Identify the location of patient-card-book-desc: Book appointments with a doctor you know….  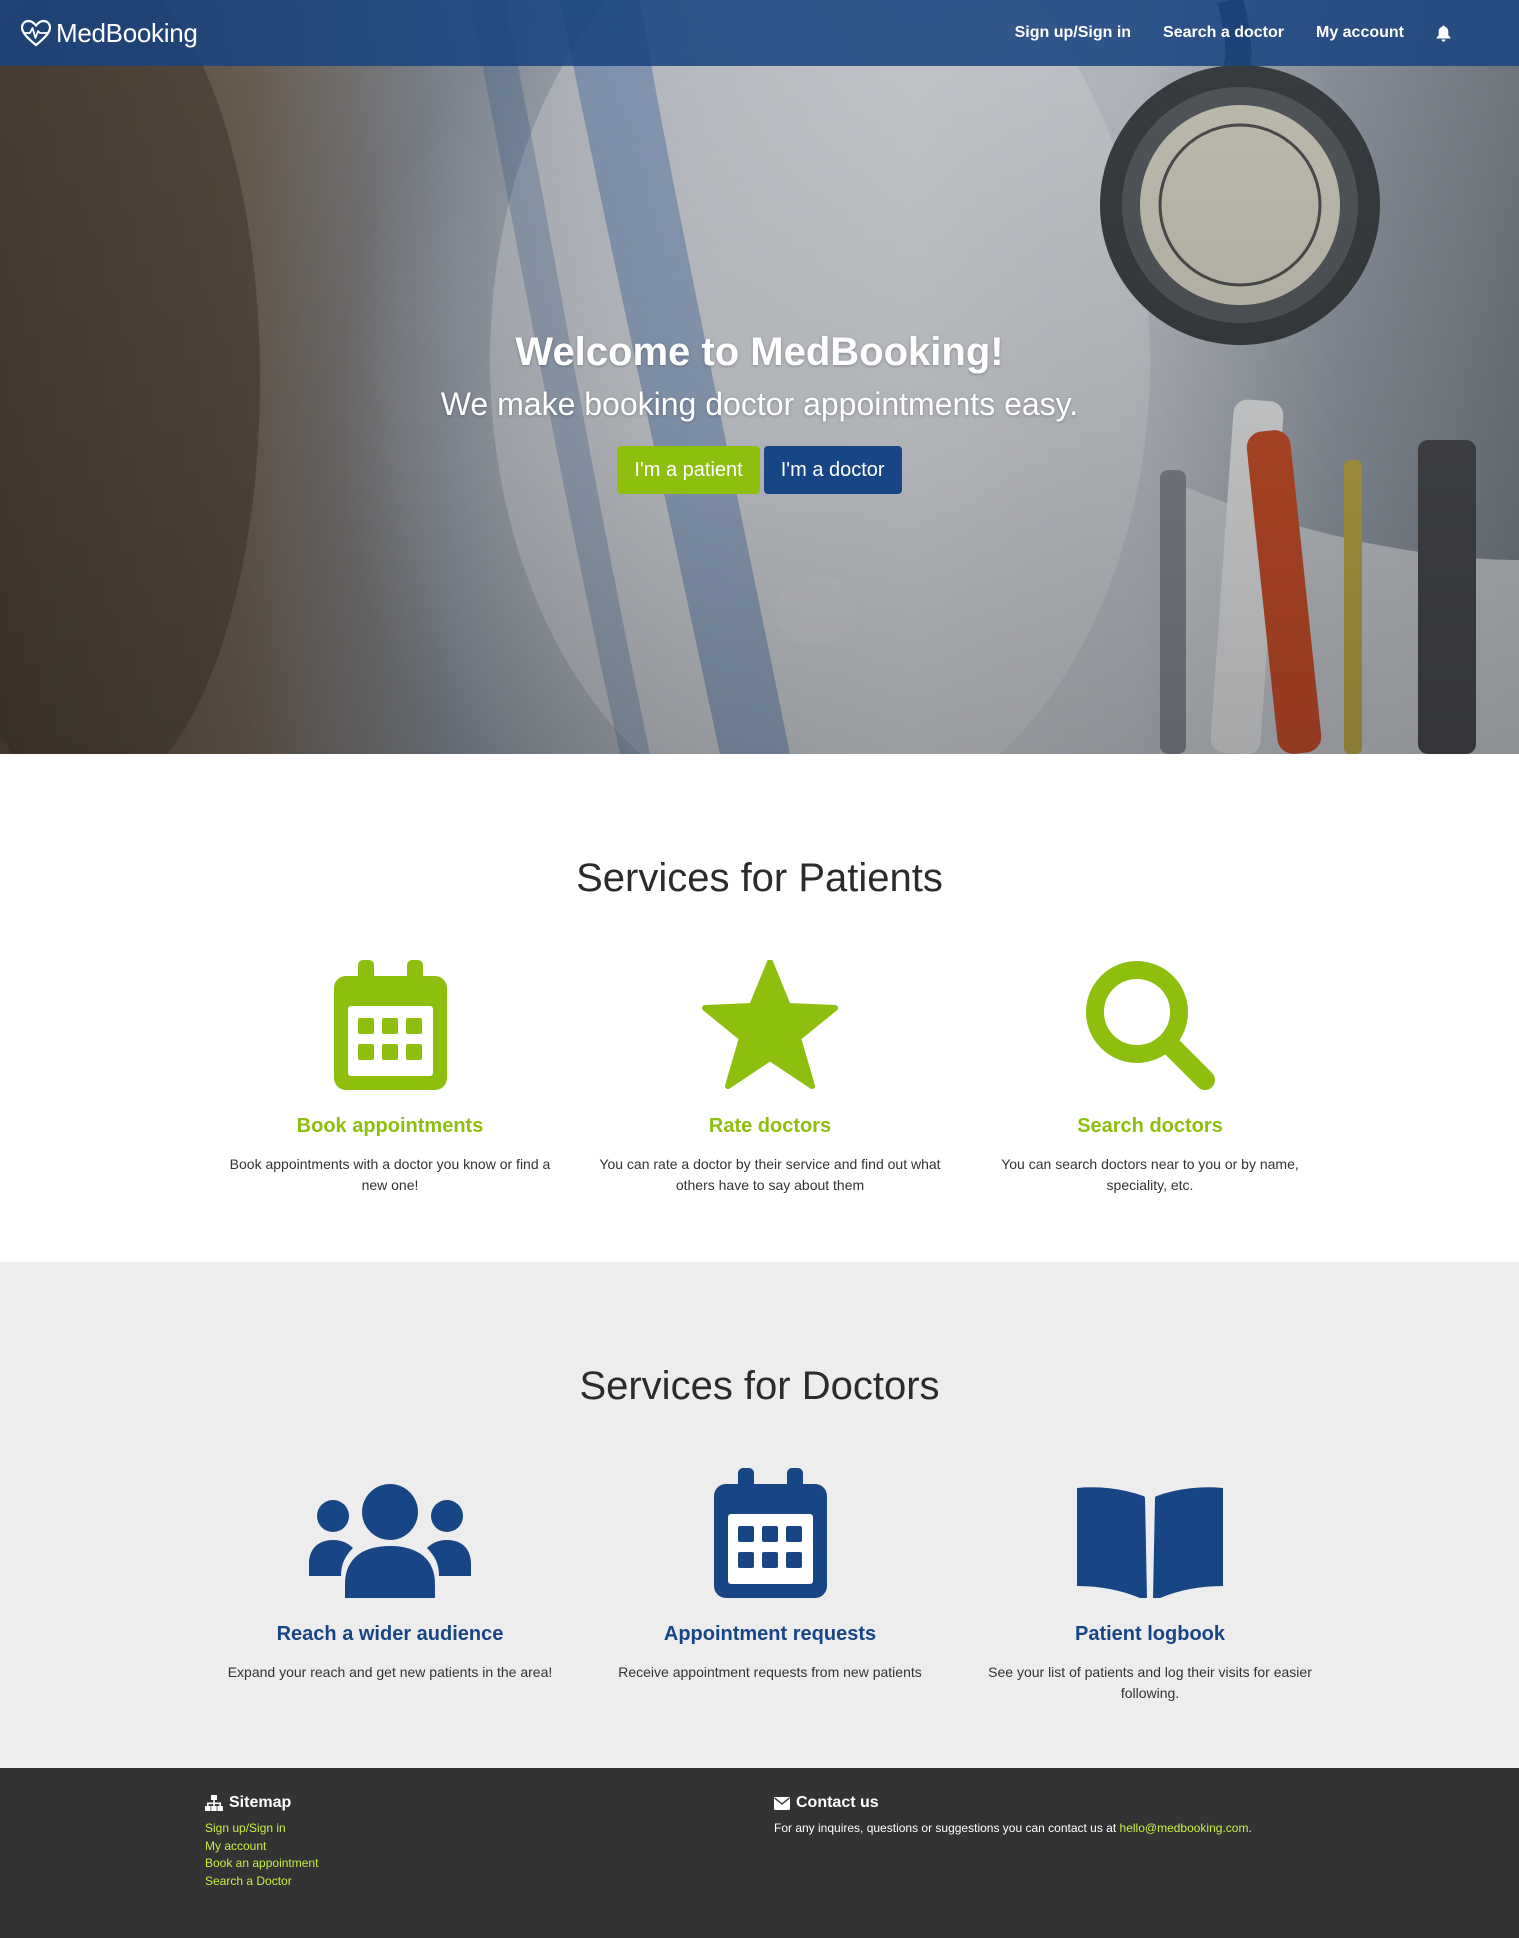
(390, 1174).